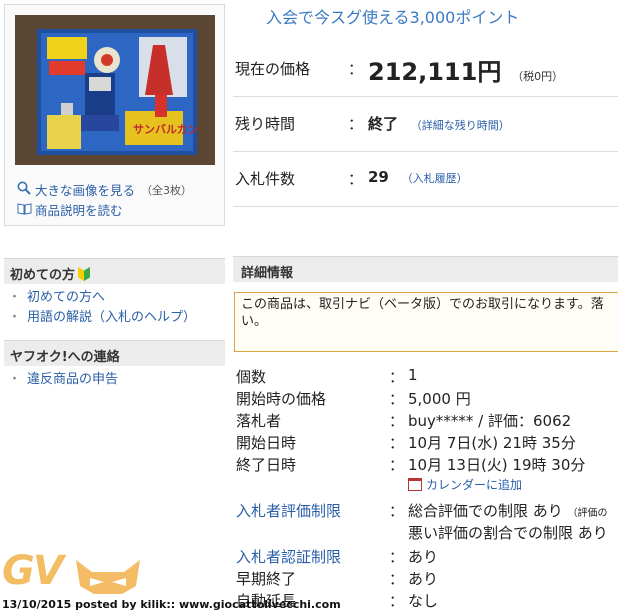 This screenshot has height=613, width=618. I want to click on tax-note: （税0円）, so click(538, 76).